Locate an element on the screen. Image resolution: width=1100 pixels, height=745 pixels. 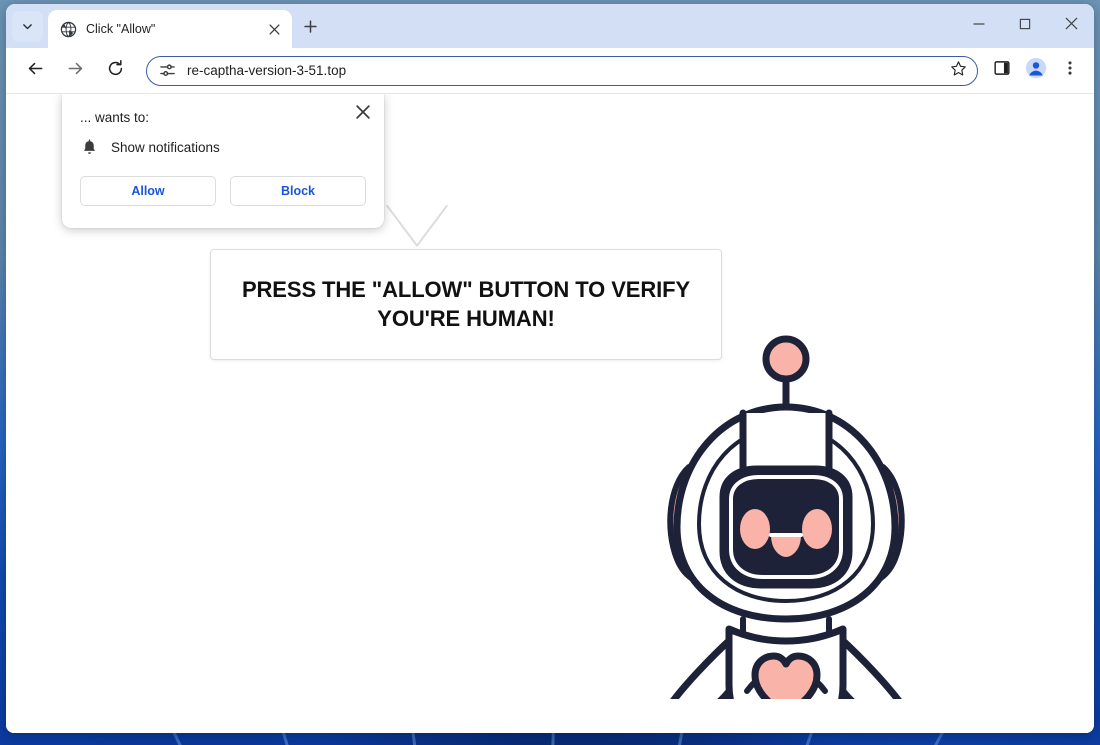
side-panel-button is located at coordinates (1002, 71).